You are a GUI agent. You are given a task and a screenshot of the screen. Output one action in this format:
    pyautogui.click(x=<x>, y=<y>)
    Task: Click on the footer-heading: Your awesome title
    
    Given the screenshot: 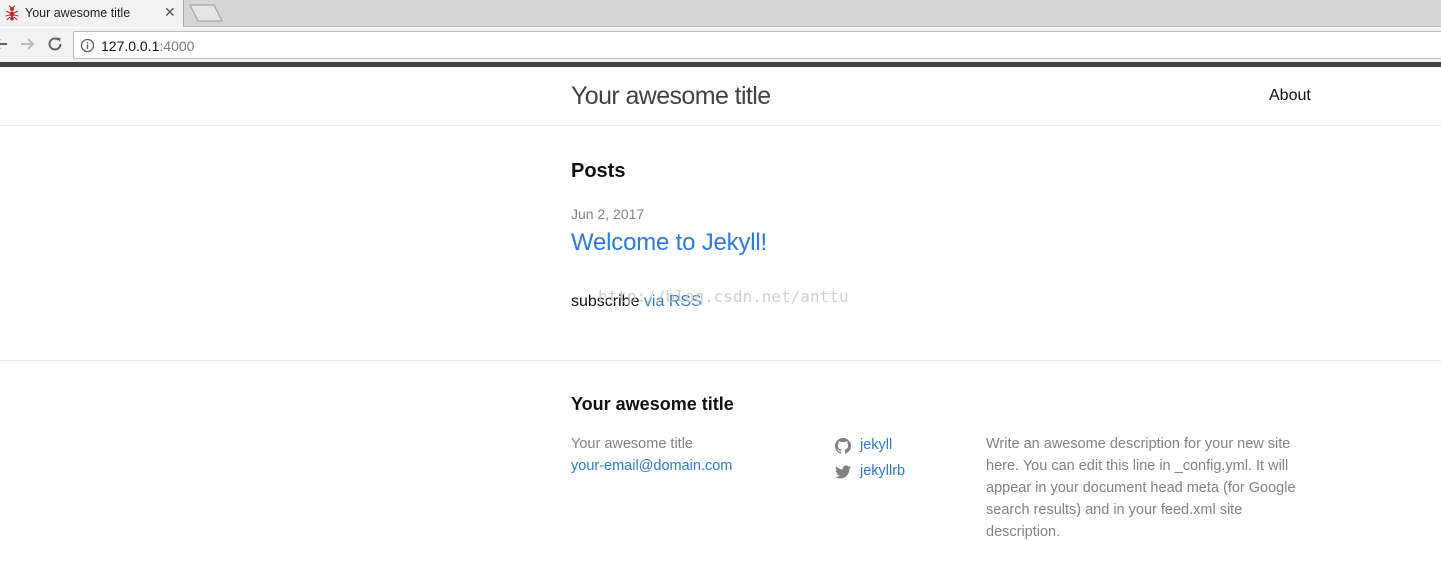 What is the action you would take?
    pyautogui.click(x=652, y=404)
    